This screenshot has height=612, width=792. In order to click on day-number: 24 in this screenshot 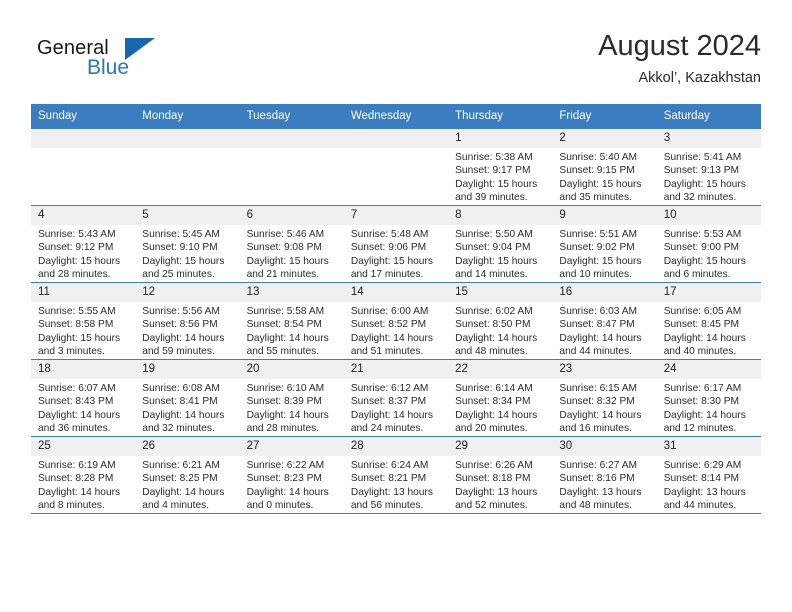, I will do `click(708, 369)`.